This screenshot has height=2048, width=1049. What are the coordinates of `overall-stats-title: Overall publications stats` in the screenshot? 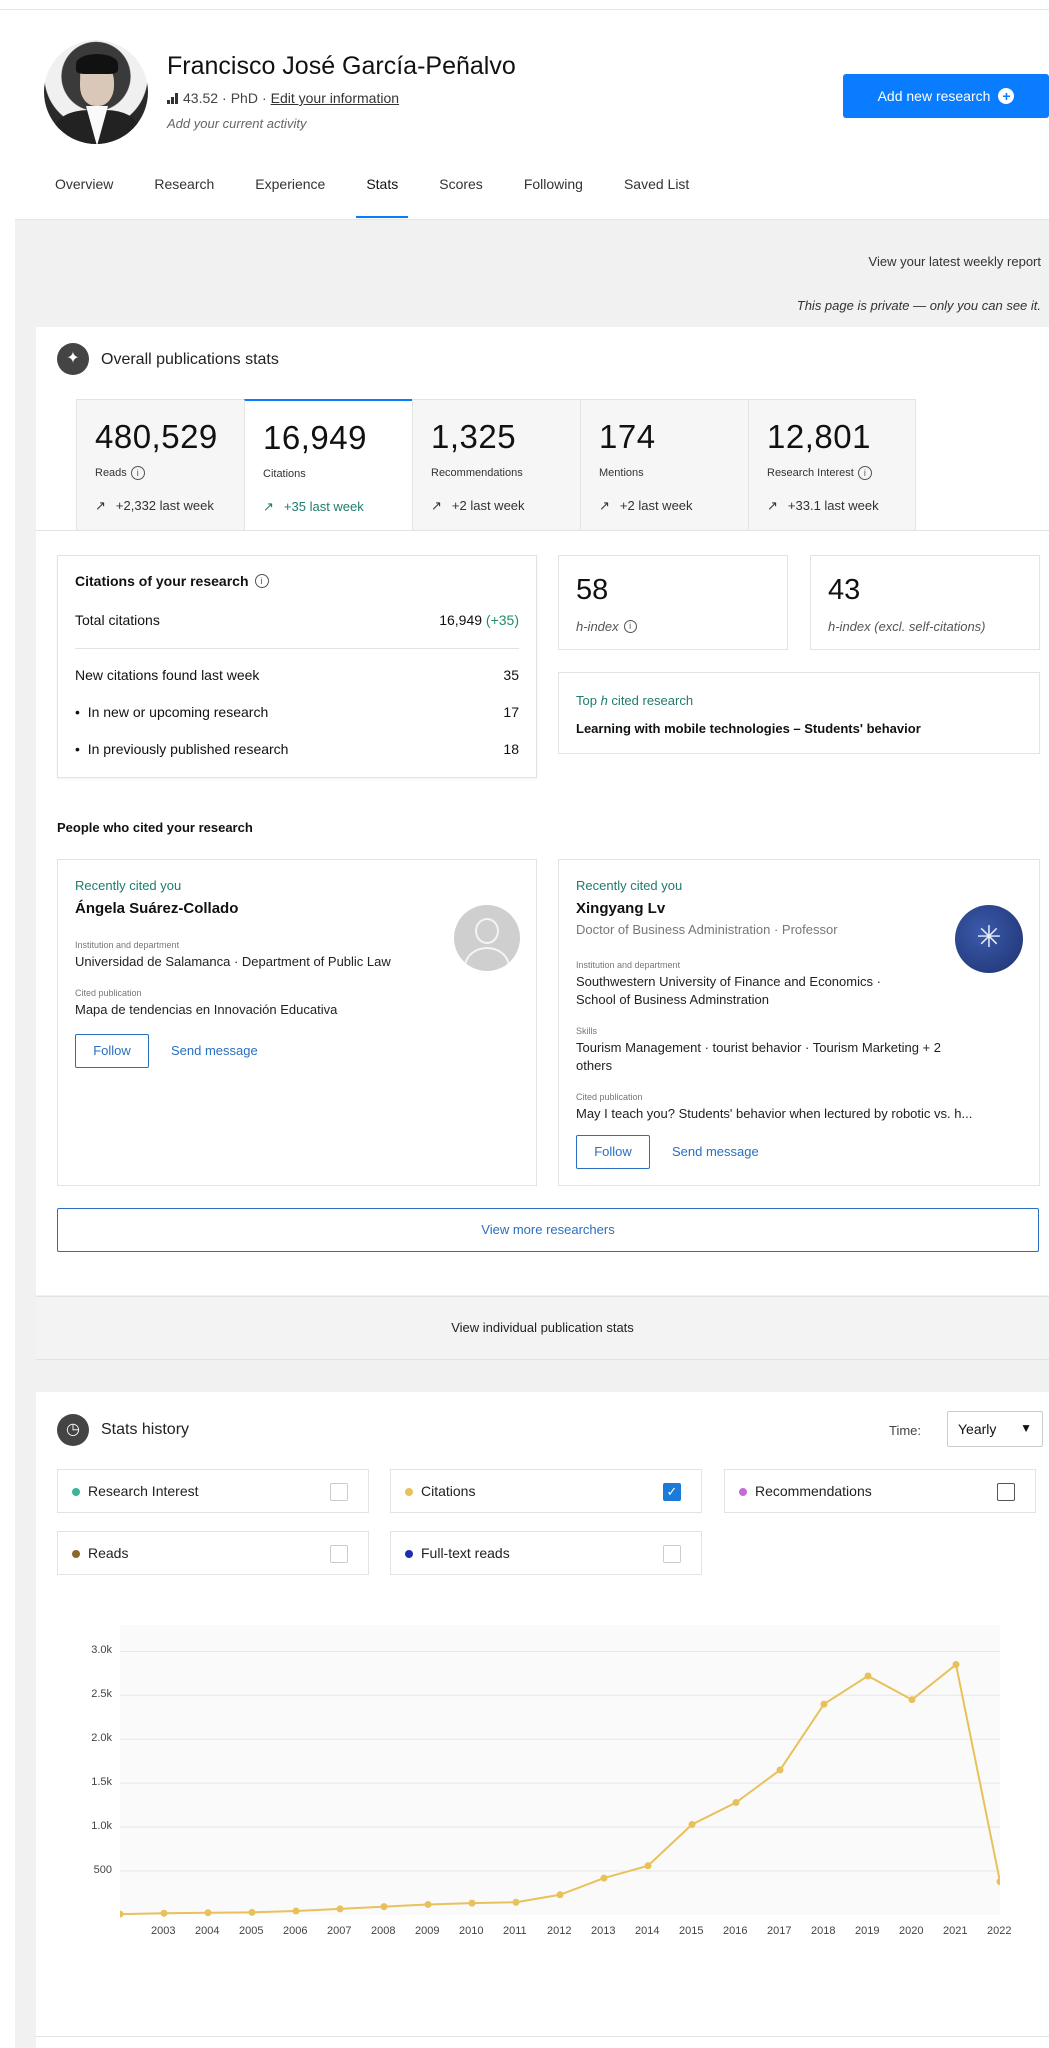 It's located at (190, 359).